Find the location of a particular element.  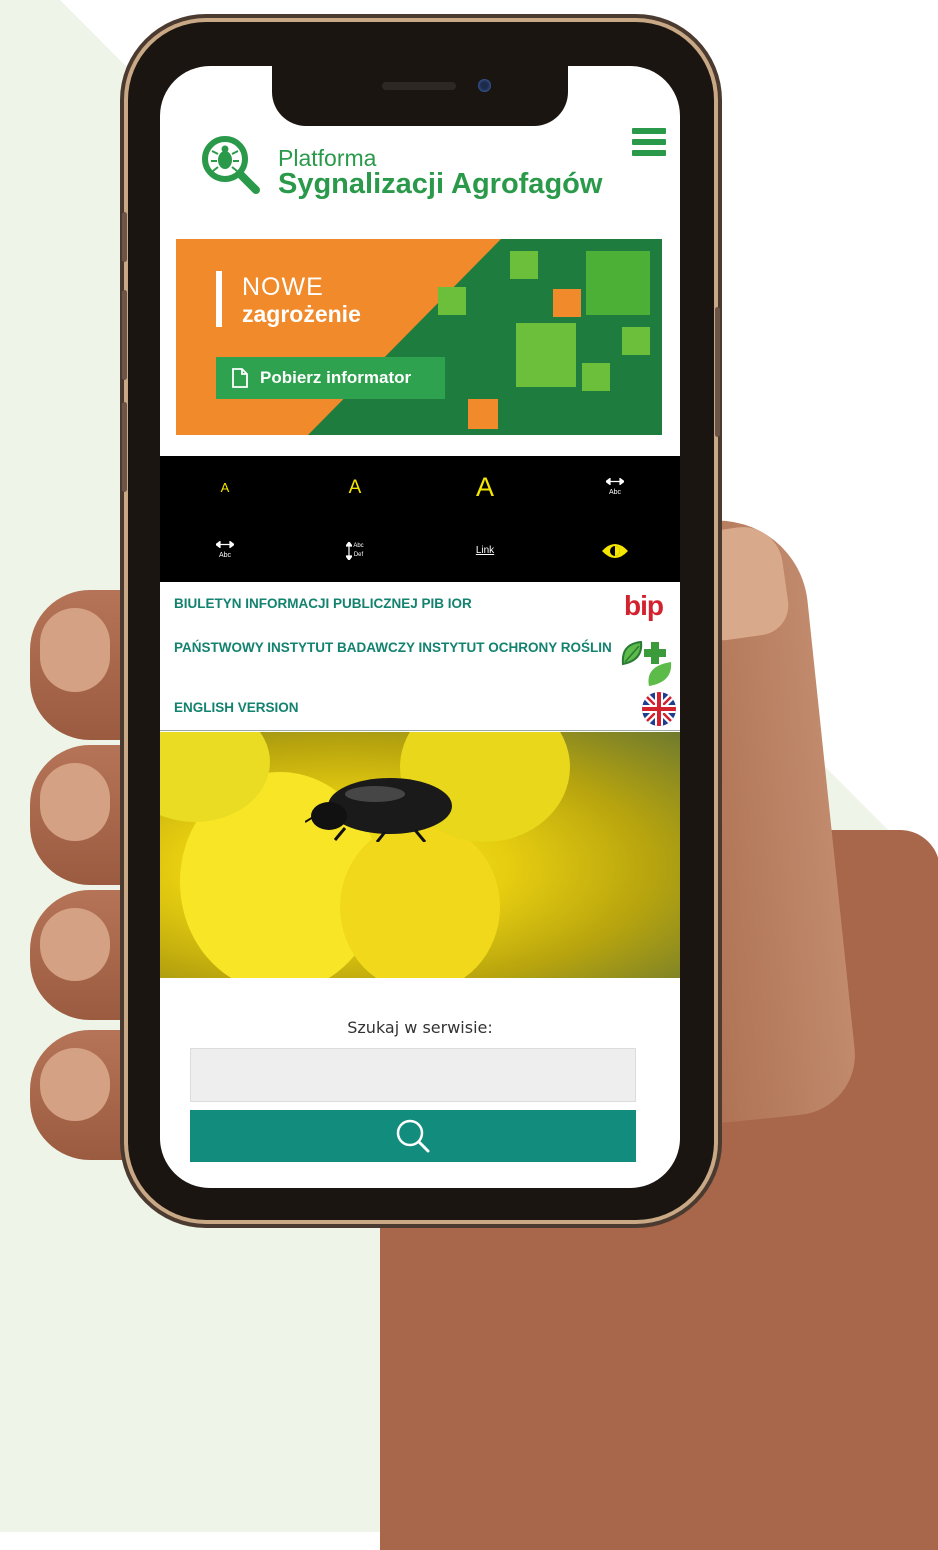

speaker-grille is located at coordinates (419, 86).